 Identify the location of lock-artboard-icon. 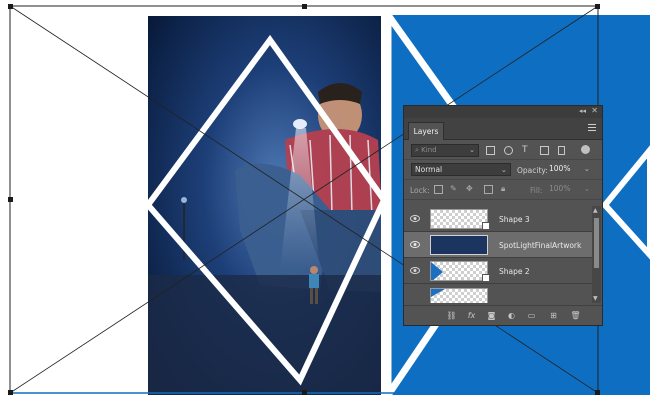
(488, 189).